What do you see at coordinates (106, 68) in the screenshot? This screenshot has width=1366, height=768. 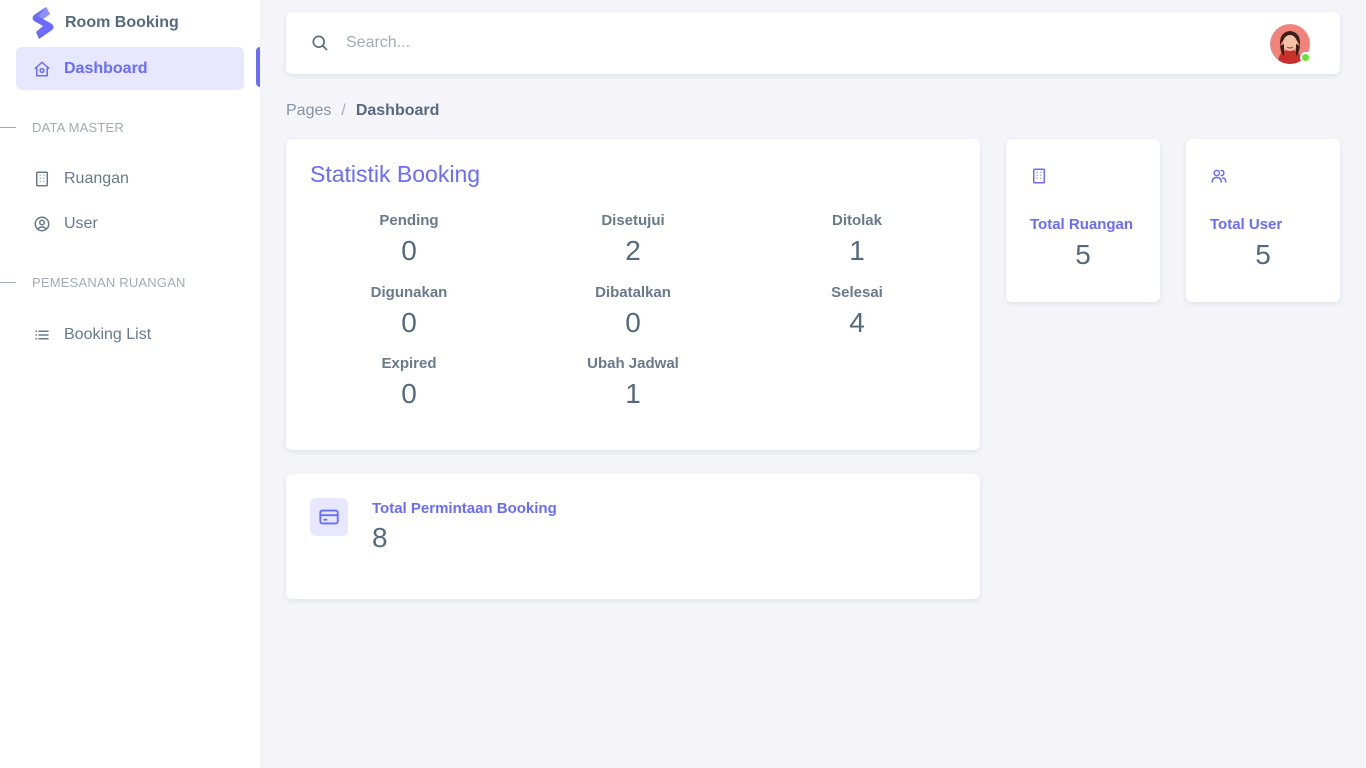 I see `sidebar-item-label: Dashboard` at bounding box center [106, 68].